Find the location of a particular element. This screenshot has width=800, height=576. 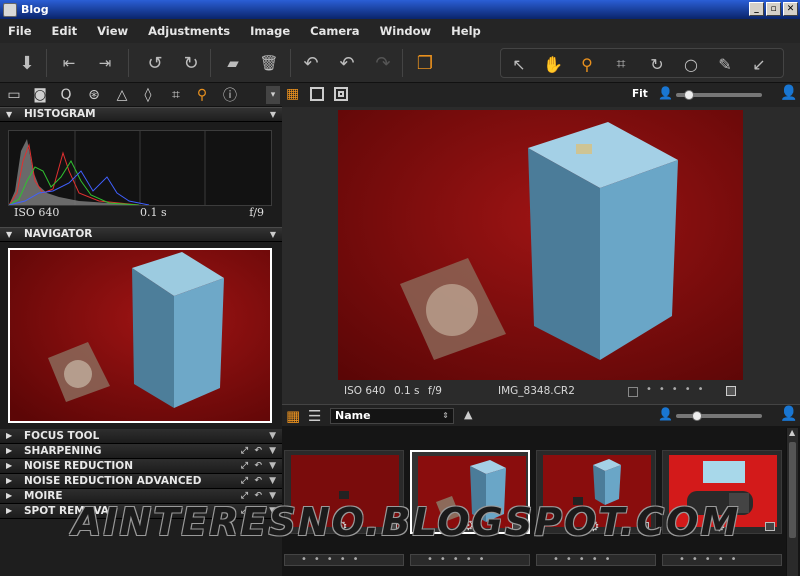

menu-file: File is located at coordinates (20, 31).